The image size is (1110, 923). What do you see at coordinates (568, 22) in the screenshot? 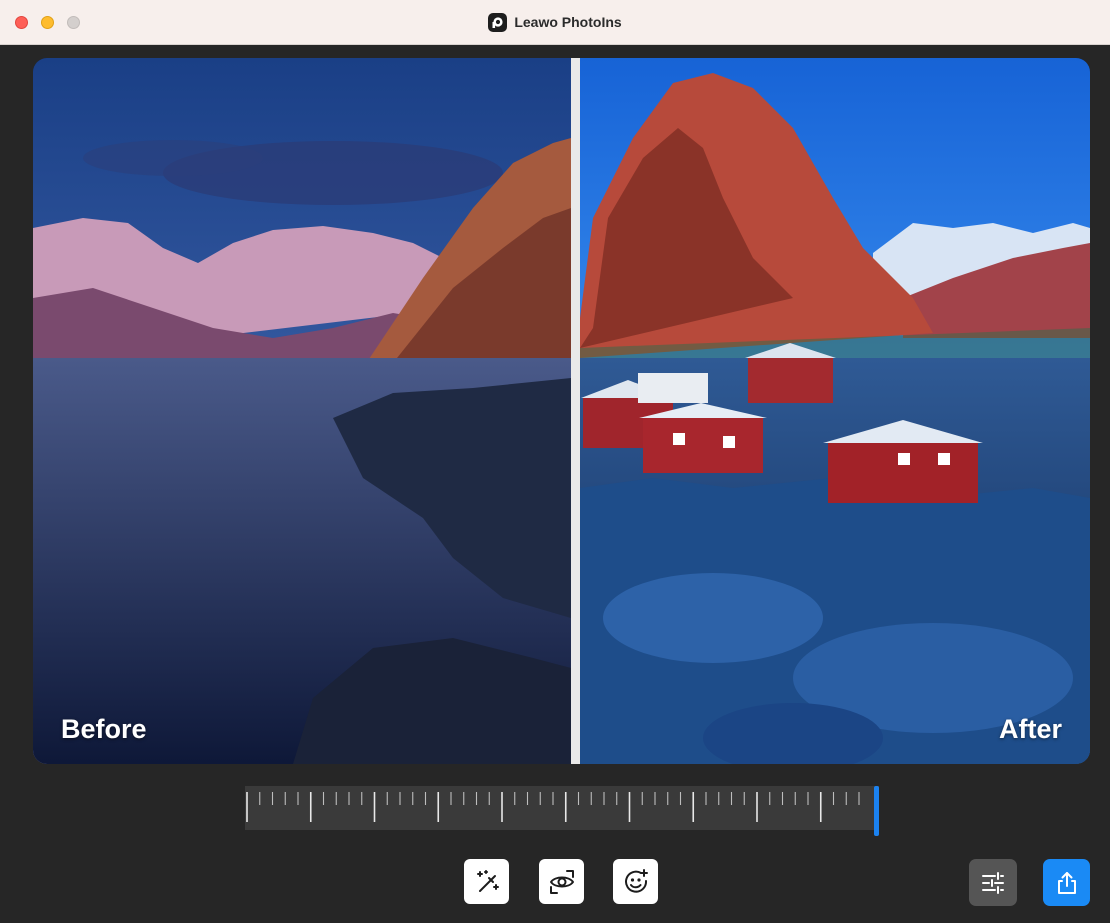
I see `window-title: Leawo PhotoIns` at bounding box center [568, 22].